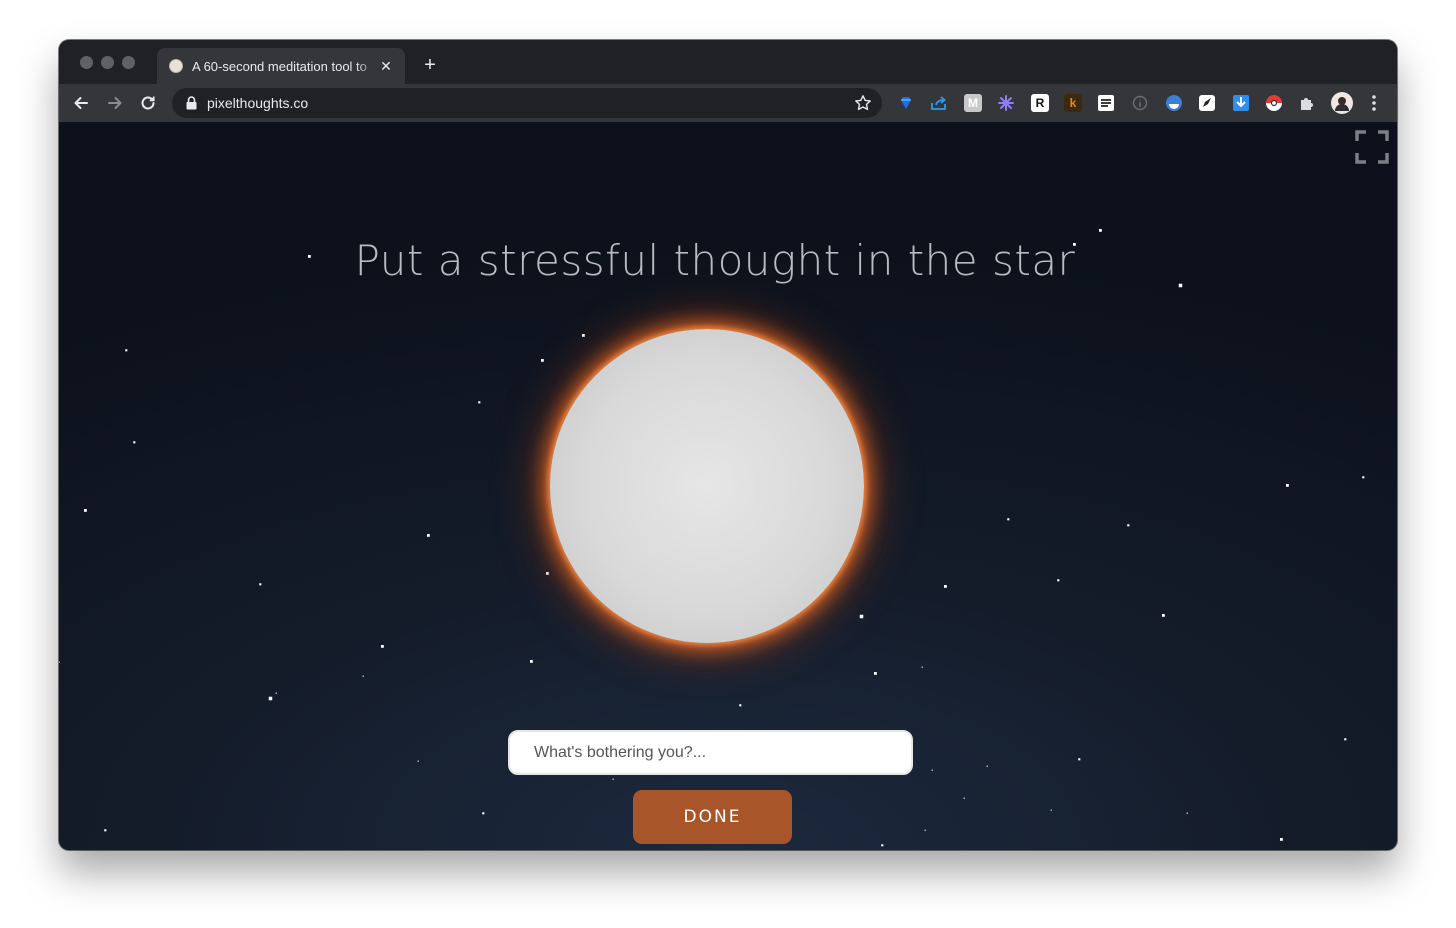 The width and height of the screenshot is (1456, 928). Describe the element at coordinates (906, 103) in the screenshot. I see `gem-icon` at that location.